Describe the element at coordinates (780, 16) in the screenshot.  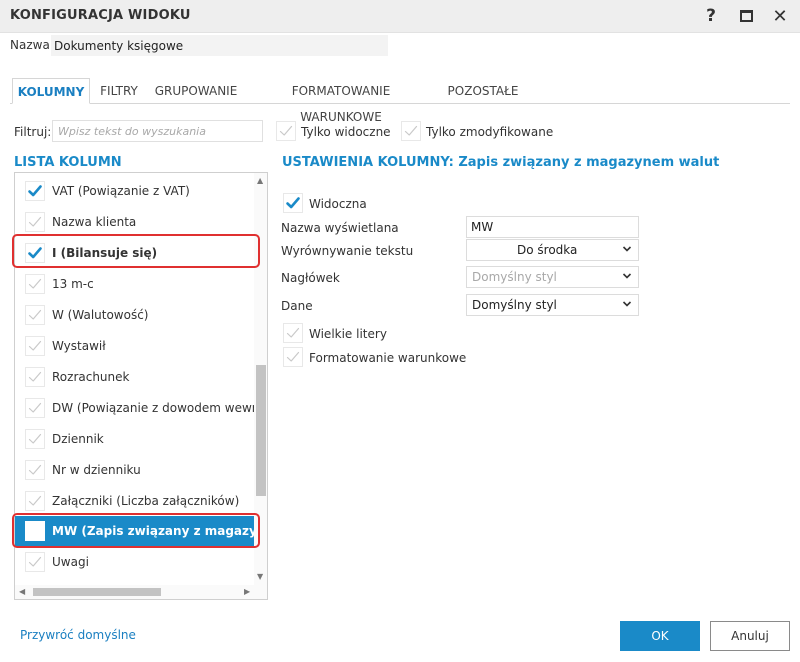
I see `close-icon: ✕` at that location.